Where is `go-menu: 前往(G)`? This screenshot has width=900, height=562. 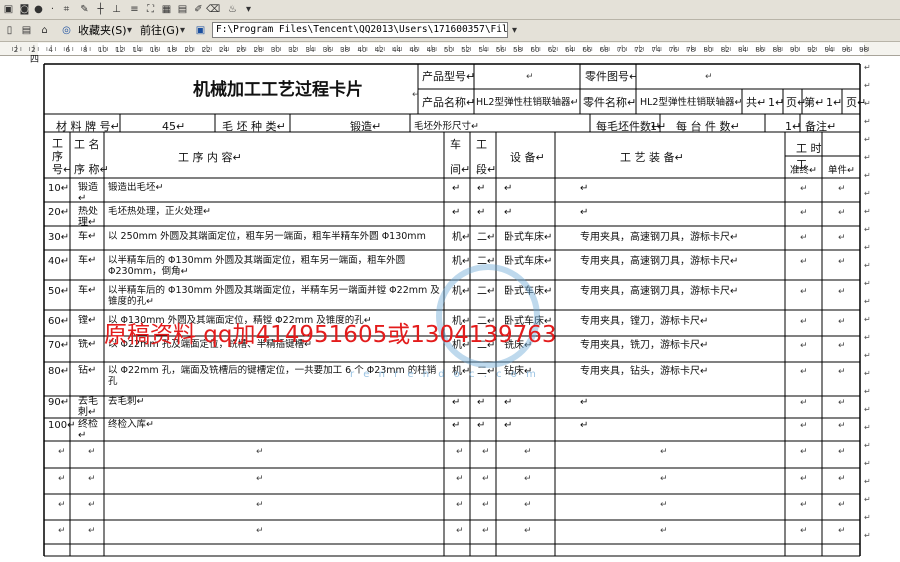 go-menu: 前往(G) is located at coordinates (159, 31).